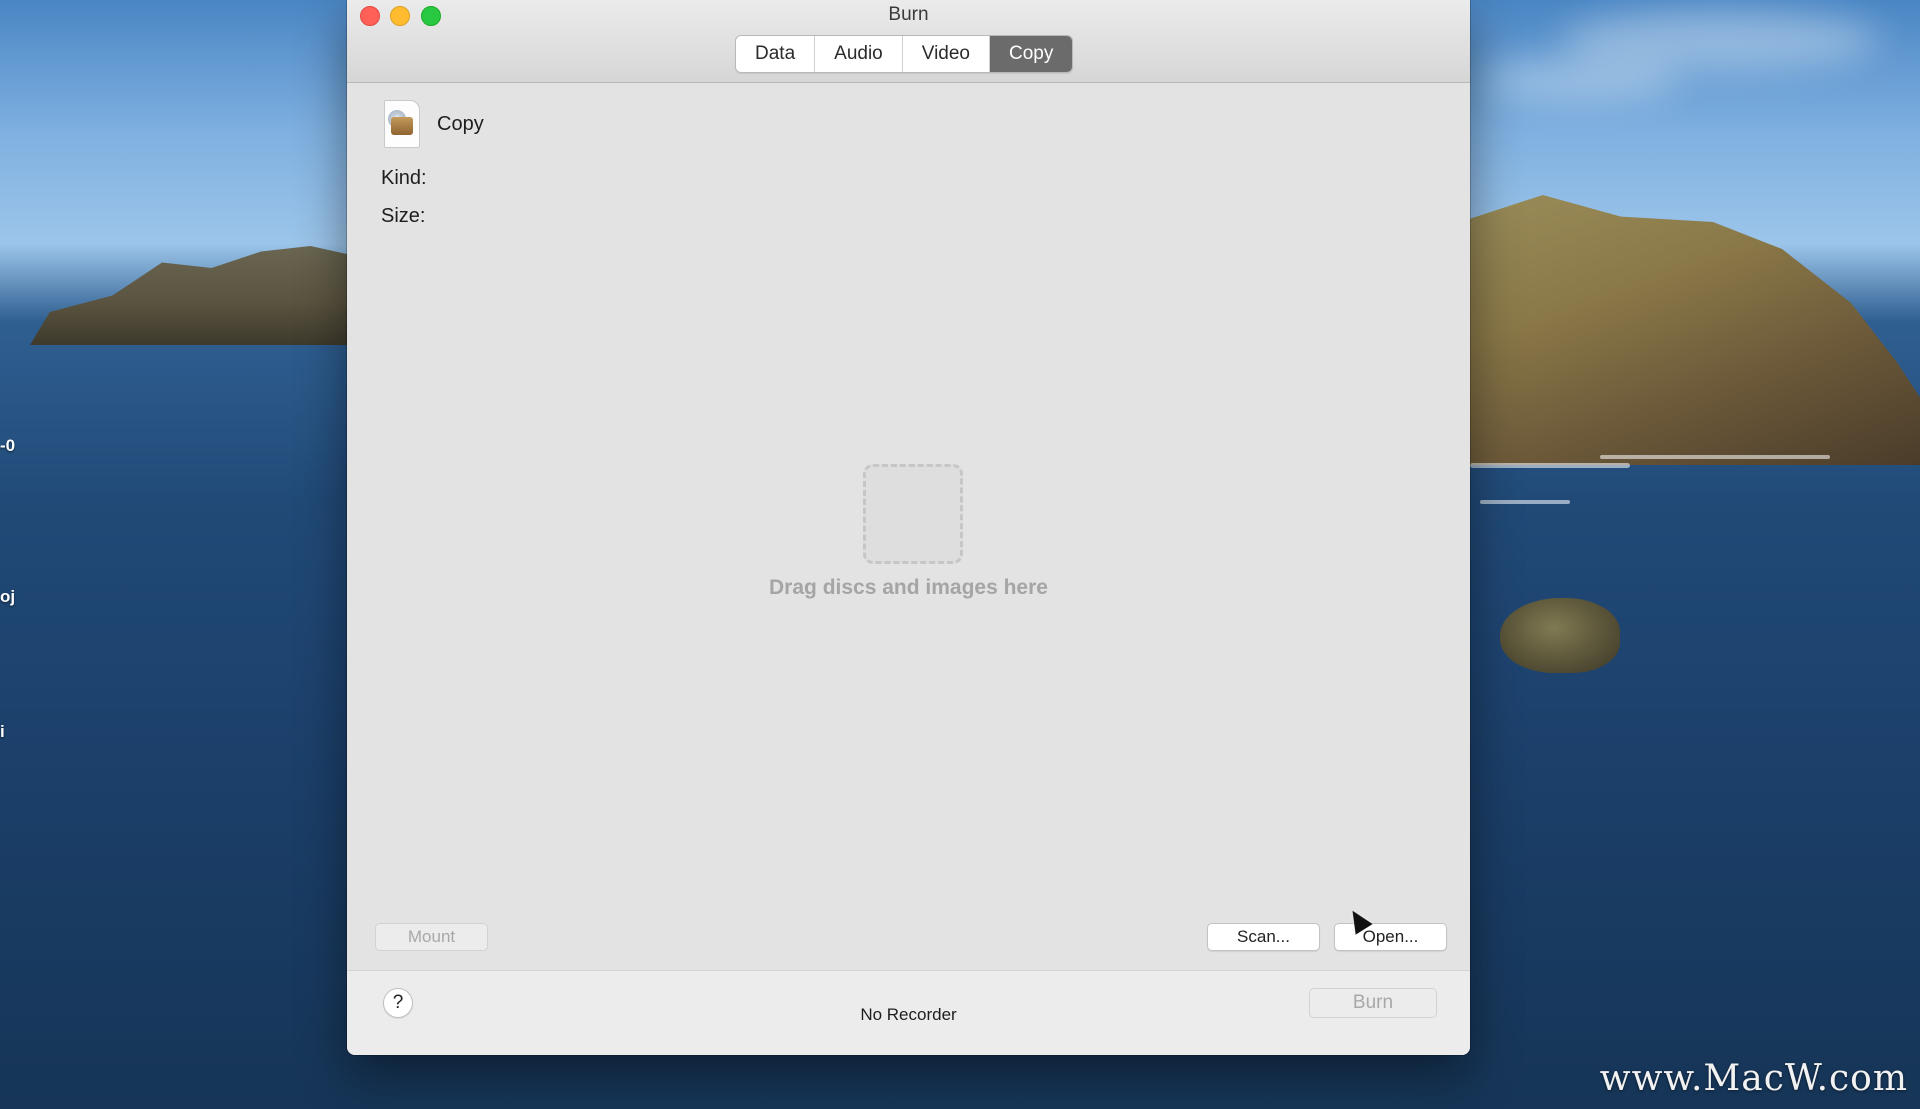 The width and height of the screenshot is (1920, 1109). What do you see at coordinates (947, 54) in the screenshot?
I see `tab-video: Video` at bounding box center [947, 54].